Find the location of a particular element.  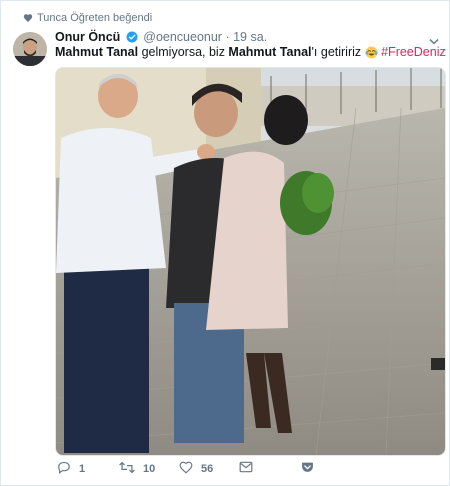

social-context-text: Tunca Öğreten beğendi is located at coordinates (95, 18).